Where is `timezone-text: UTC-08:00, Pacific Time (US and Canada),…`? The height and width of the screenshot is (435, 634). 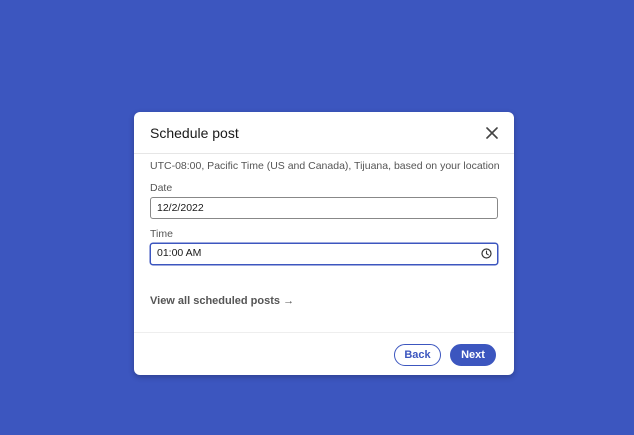
timezone-text: UTC-08:00, Pacific Time (US and Canada),… is located at coordinates (325, 166).